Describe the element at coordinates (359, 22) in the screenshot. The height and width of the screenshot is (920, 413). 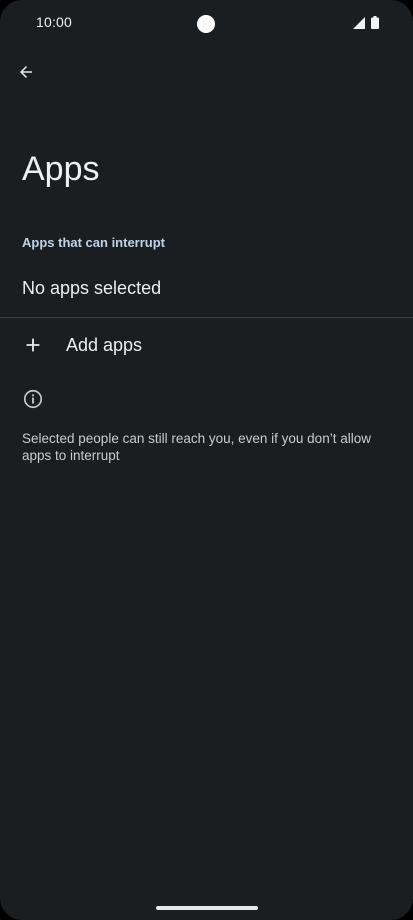
I see `signal-icon` at that location.